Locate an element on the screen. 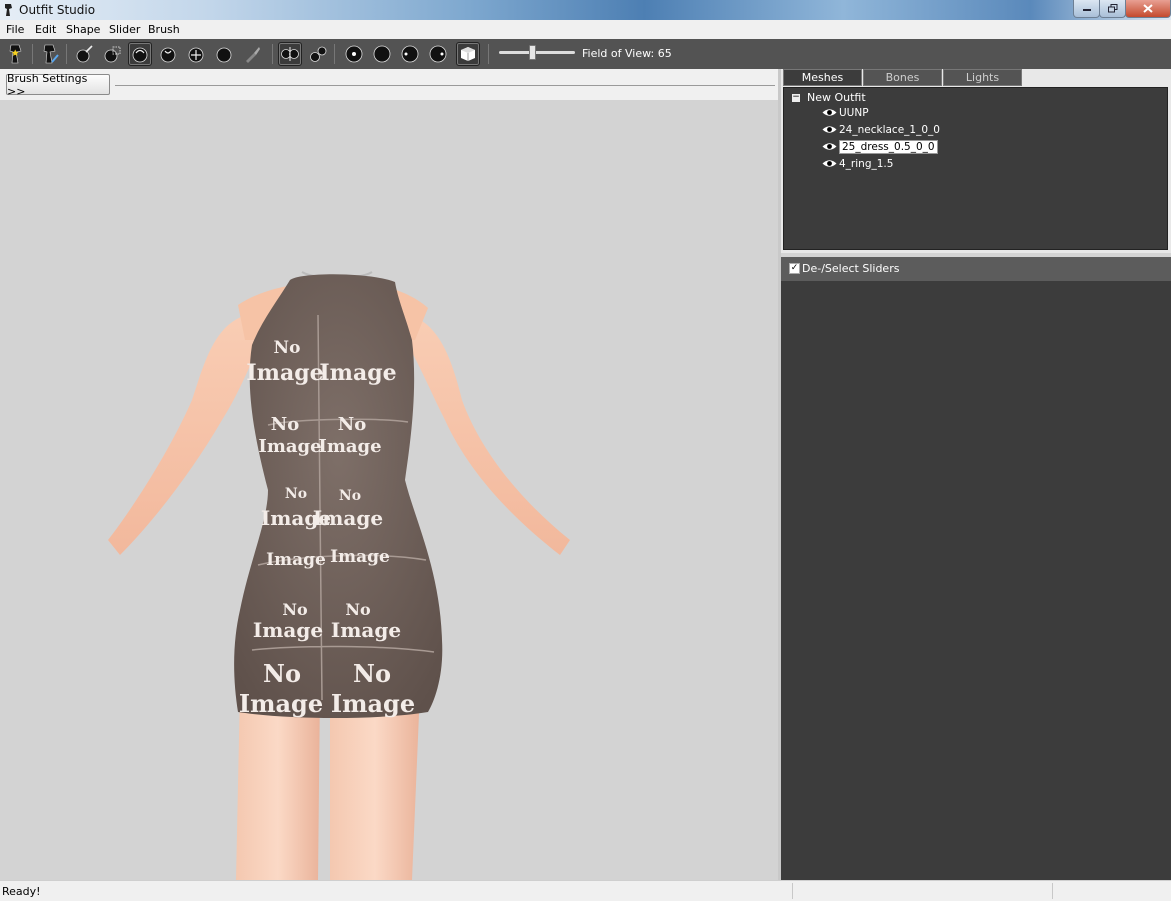 Image resolution: width=1171 pixels, height=901 pixels. cube-icon is located at coordinates (468, 54).